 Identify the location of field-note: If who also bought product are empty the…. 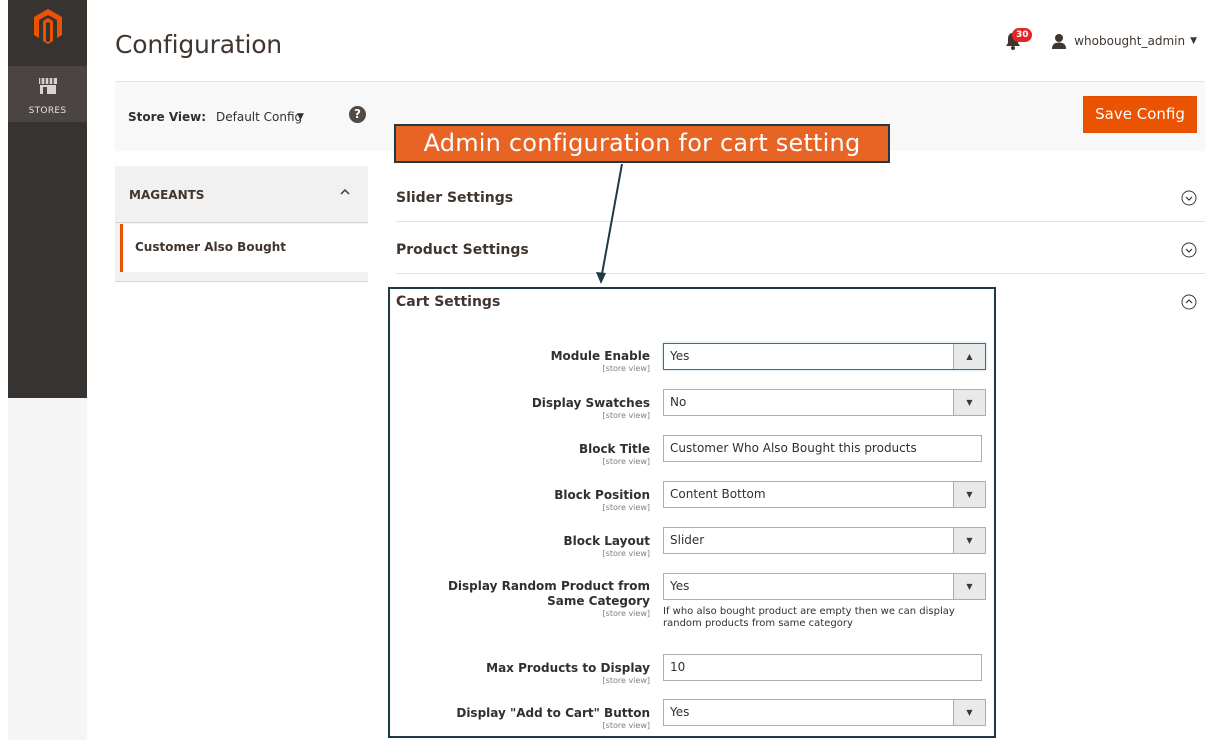
(809, 617).